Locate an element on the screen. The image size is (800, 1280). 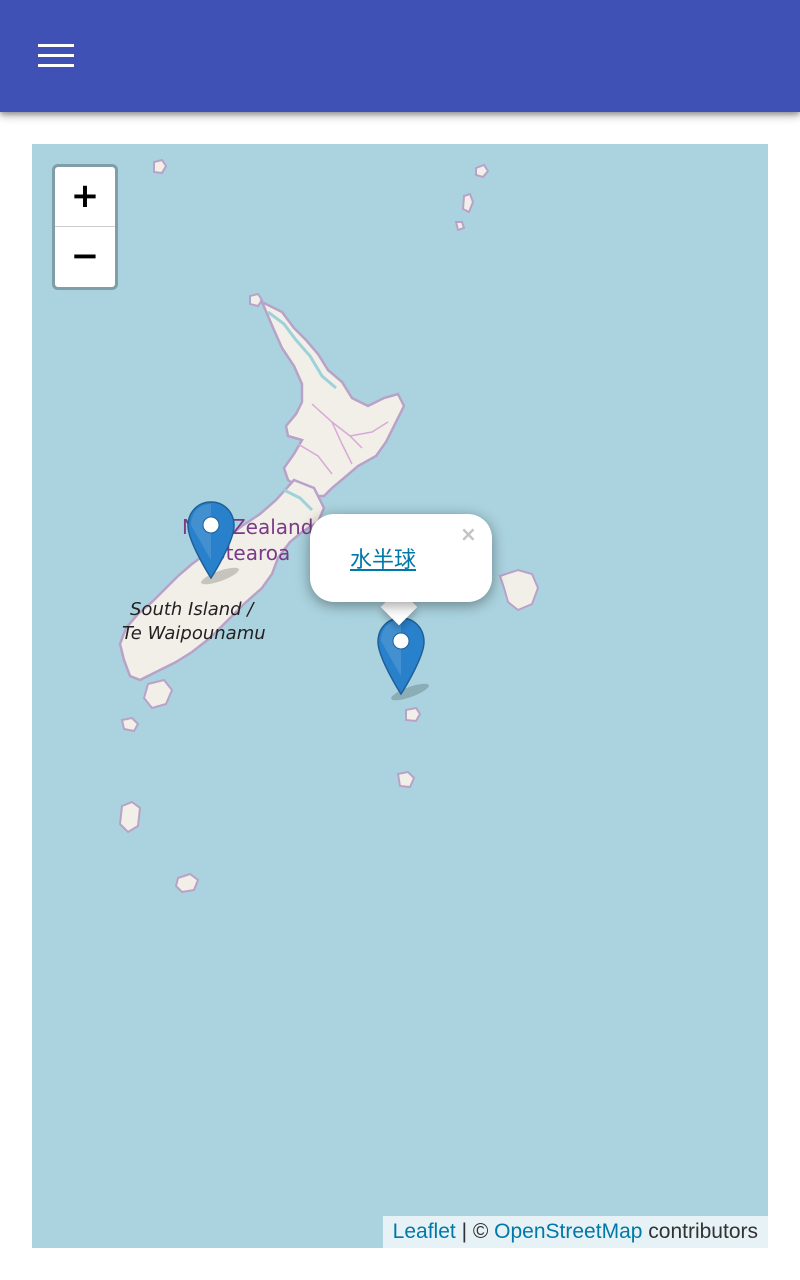
zoom-out-button: − is located at coordinates (85, 257).